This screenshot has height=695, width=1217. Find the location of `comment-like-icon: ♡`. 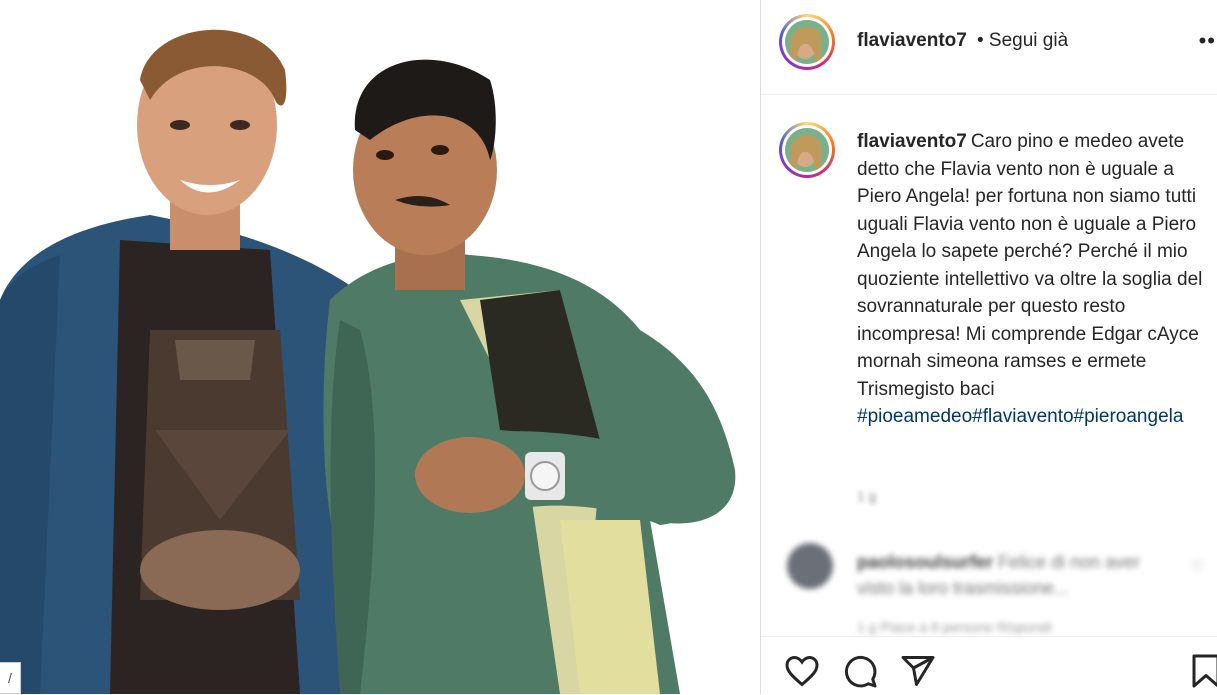

comment-like-icon: ♡ is located at coordinates (1198, 567).